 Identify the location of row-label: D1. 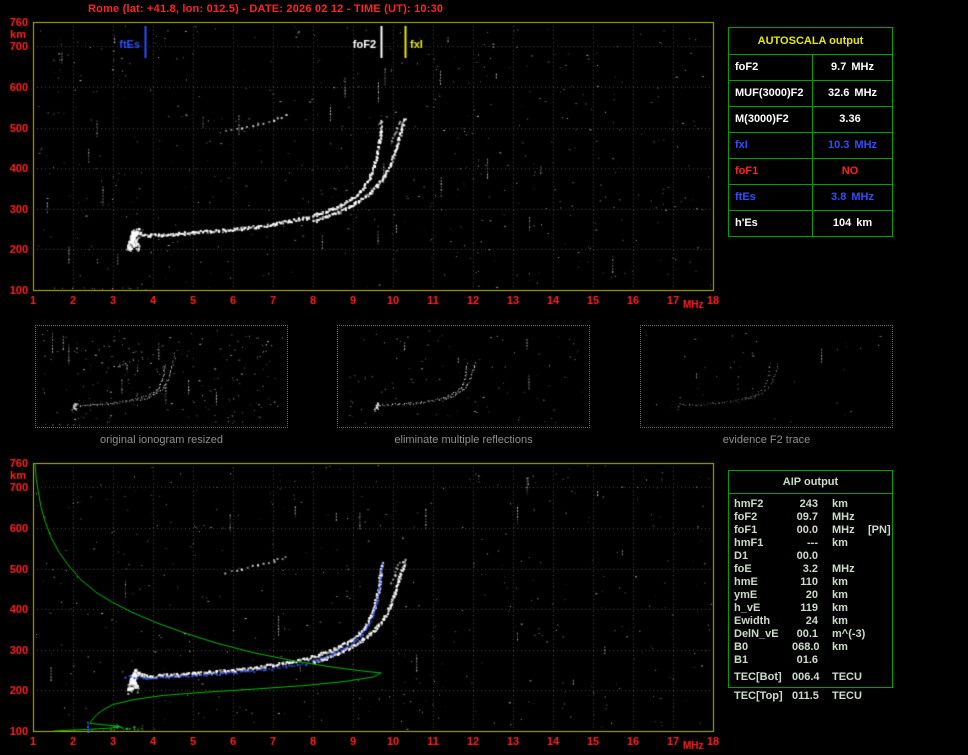
(741, 556).